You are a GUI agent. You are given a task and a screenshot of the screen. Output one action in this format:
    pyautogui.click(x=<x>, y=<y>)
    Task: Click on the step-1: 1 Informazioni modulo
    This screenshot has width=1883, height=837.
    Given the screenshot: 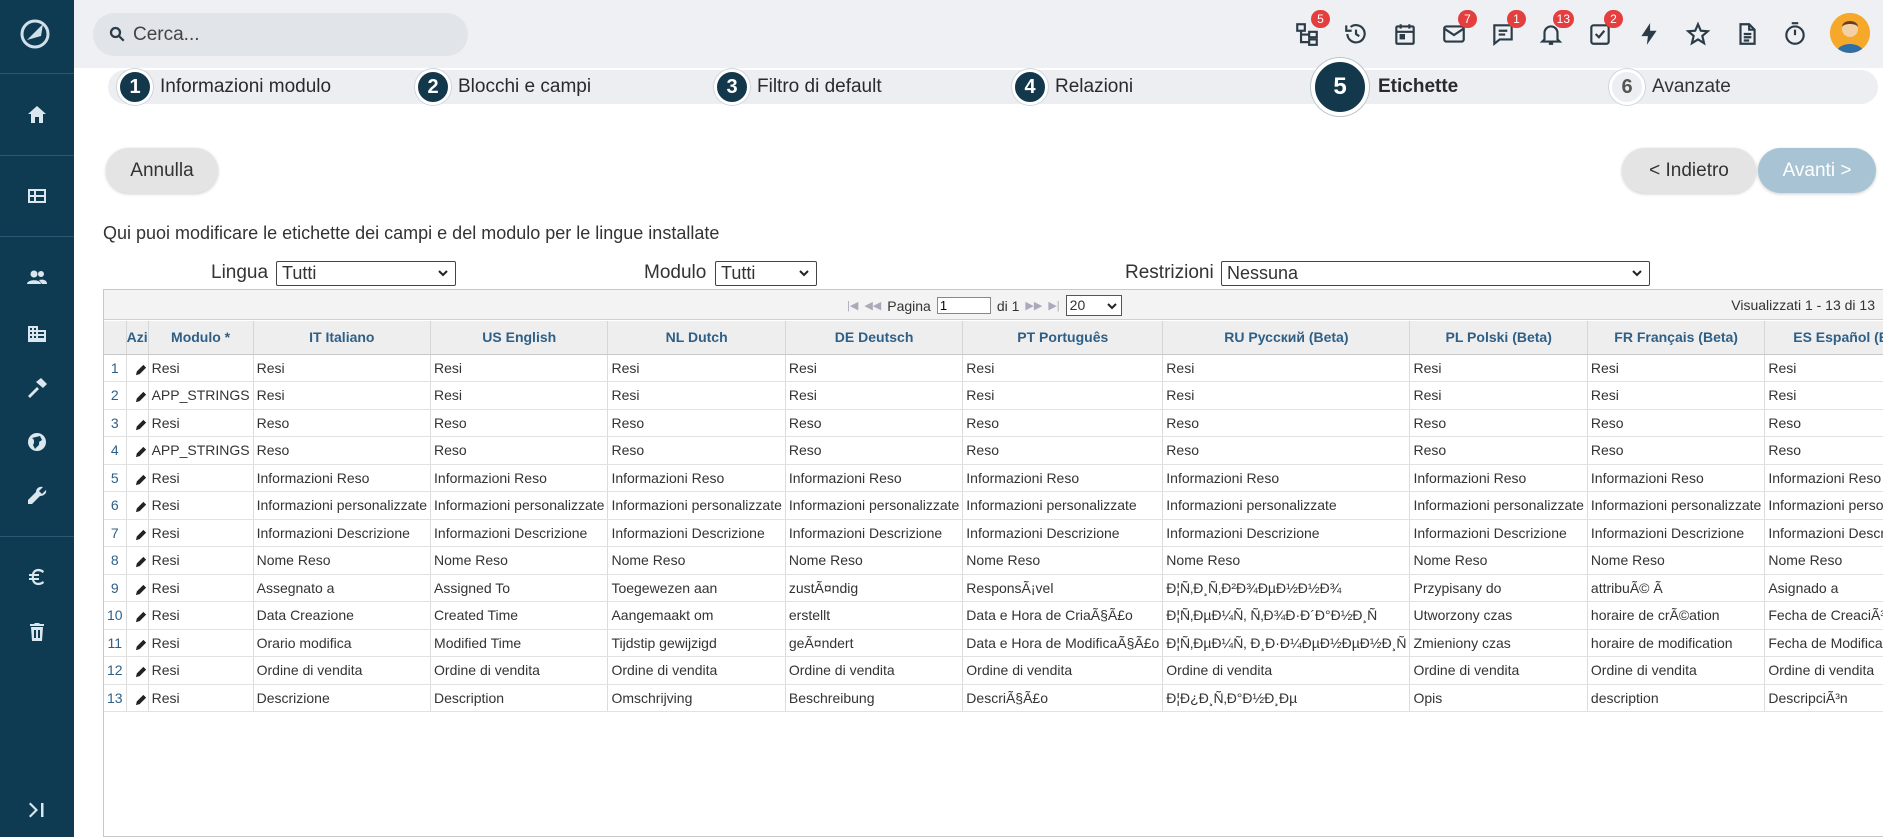 What is the action you would take?
    pyautogui.click(x=224, y=87)
    